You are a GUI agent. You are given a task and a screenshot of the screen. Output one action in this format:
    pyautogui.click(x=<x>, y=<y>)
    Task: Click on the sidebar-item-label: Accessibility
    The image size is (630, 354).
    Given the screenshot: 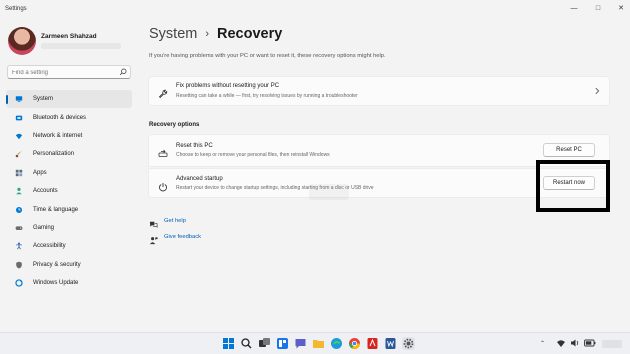 What is the action you would take?
    pyautogui.click(x=49, y=246)
    